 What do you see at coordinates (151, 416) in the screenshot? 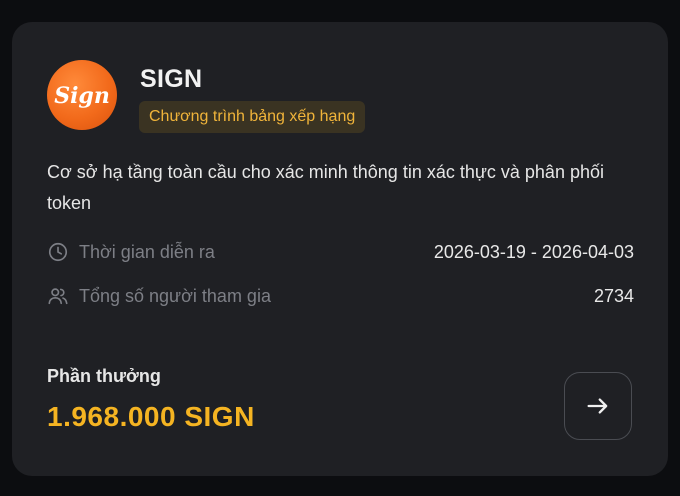
I see `reward-value: 1.968.000 SIGN` at bounding box center [151, 416].